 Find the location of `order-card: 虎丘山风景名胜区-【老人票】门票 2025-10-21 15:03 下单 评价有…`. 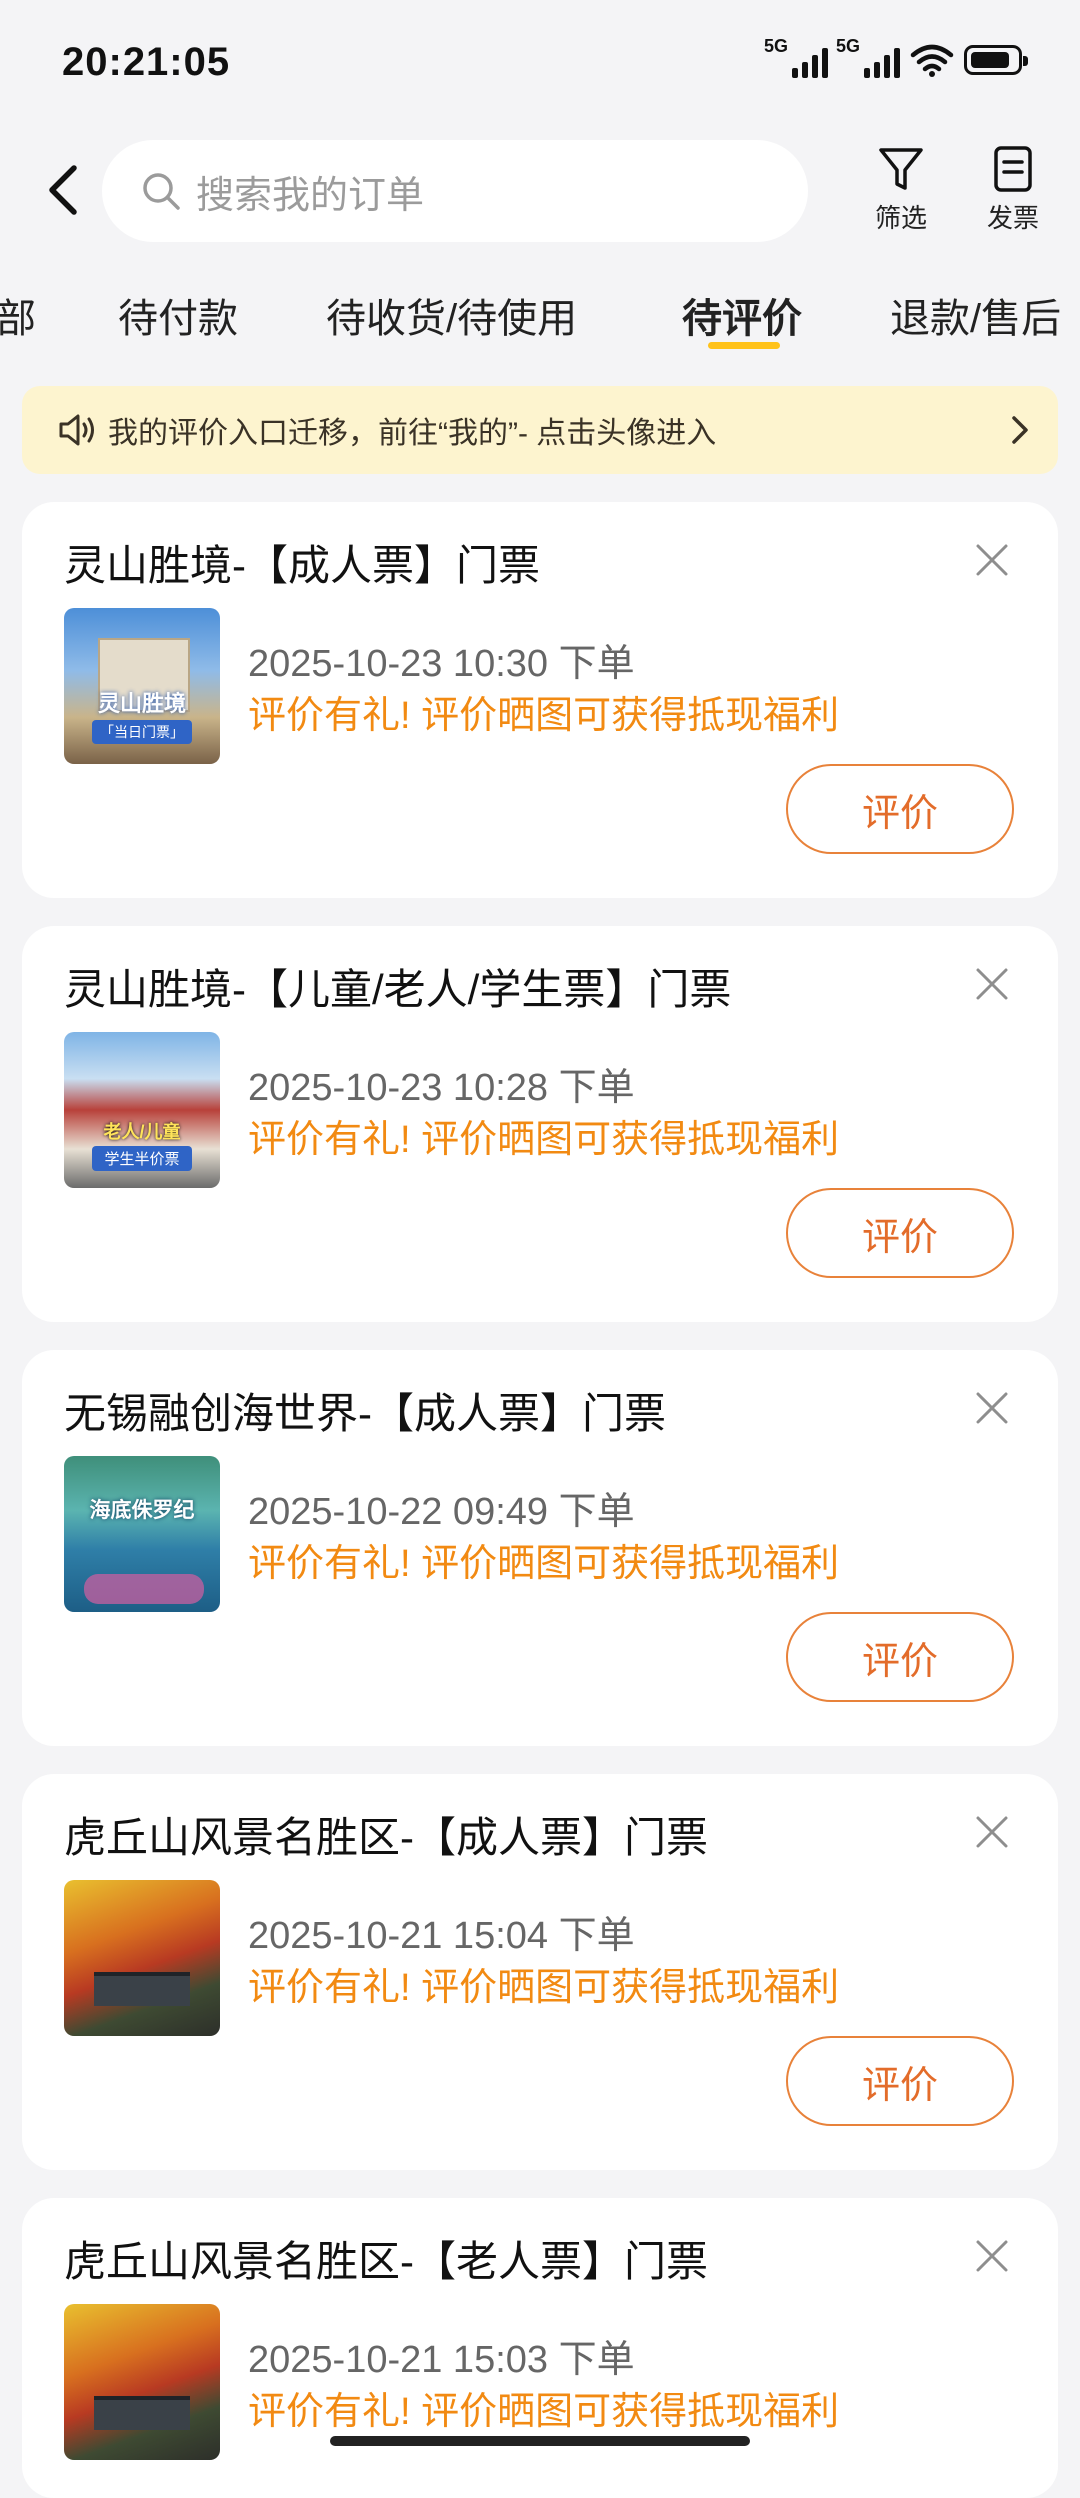

order-card: 虎丘山风景名胜区-【老人票】门票 2025-10-21 15:03 下单 评价有… is located at coordinates (540, 2348).